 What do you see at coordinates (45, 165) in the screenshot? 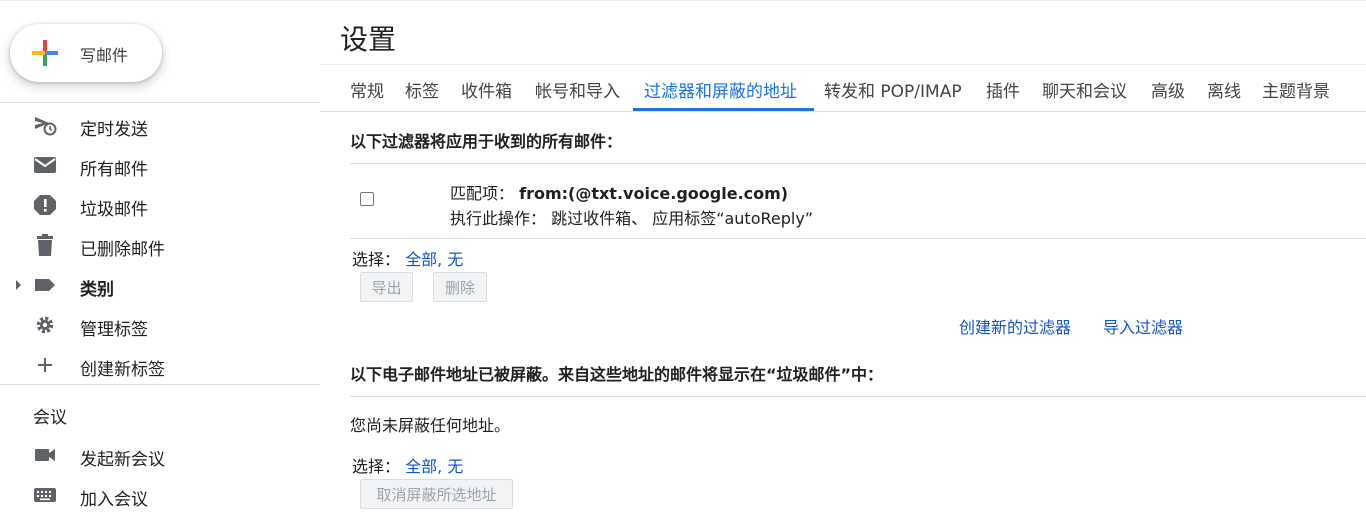
I see `all-mail-icon` at bounding box center [45, 165].